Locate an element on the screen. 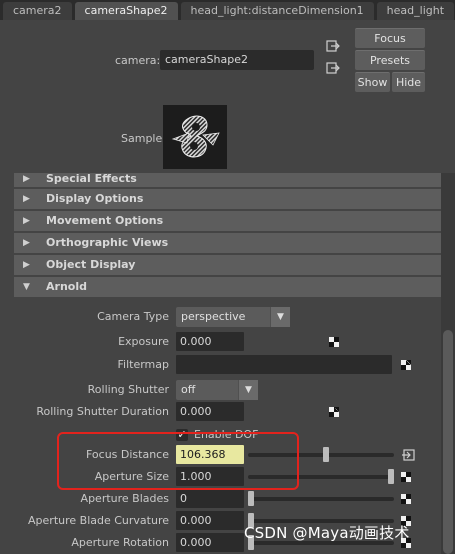 Image resolution: width=455 pixels, height=554 pixels. section-title: Movement Options is located at coordinates (105, 220).